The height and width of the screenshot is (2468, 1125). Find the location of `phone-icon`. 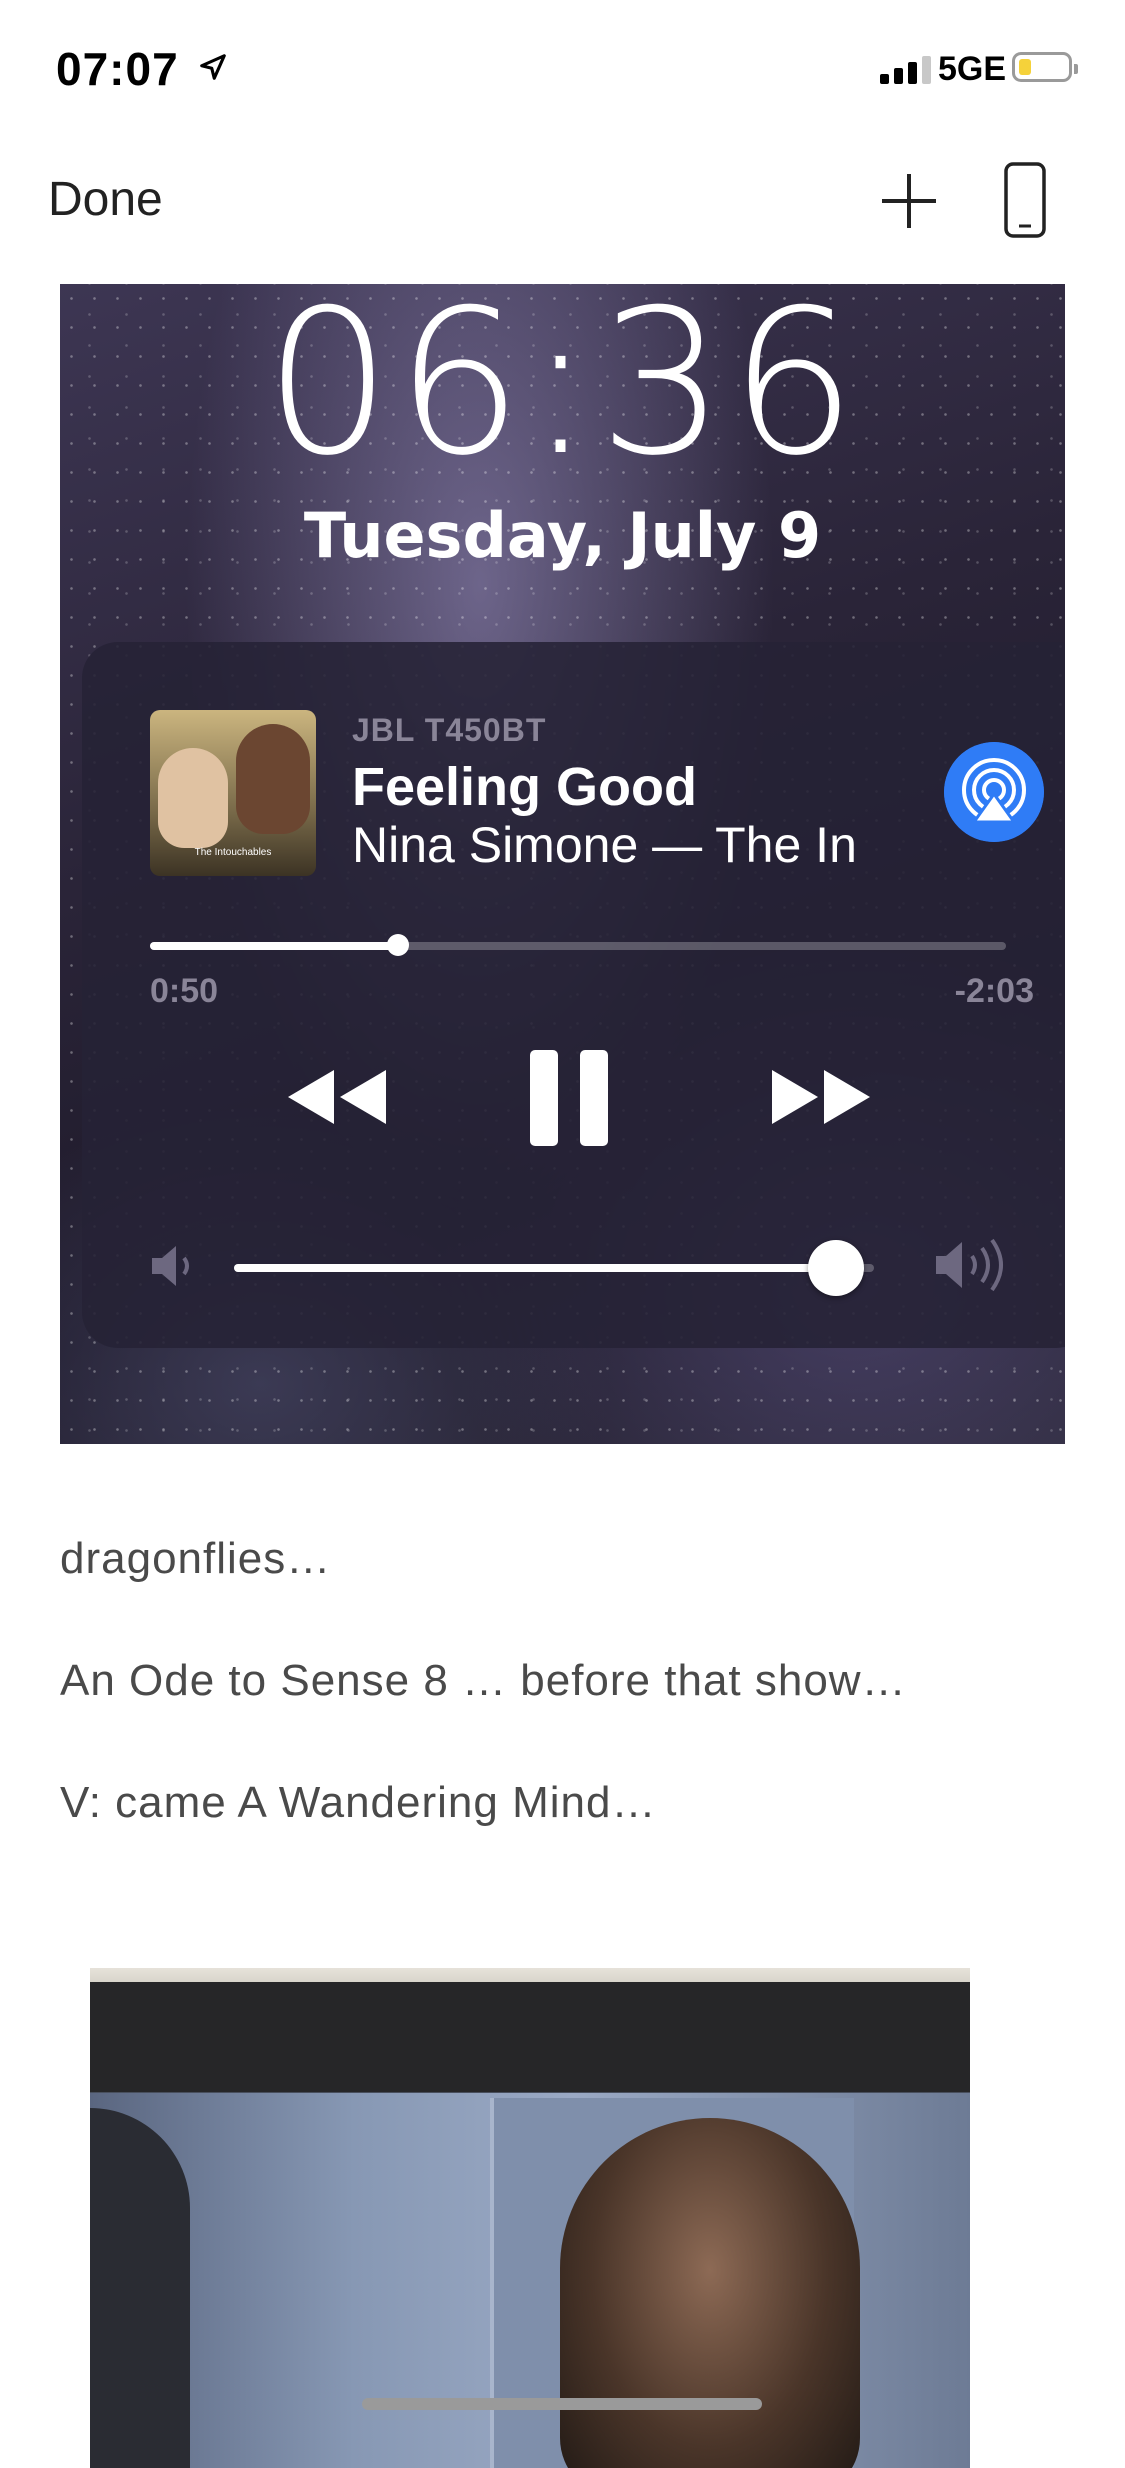

phone-icon is located at coordinates (1025, 200).